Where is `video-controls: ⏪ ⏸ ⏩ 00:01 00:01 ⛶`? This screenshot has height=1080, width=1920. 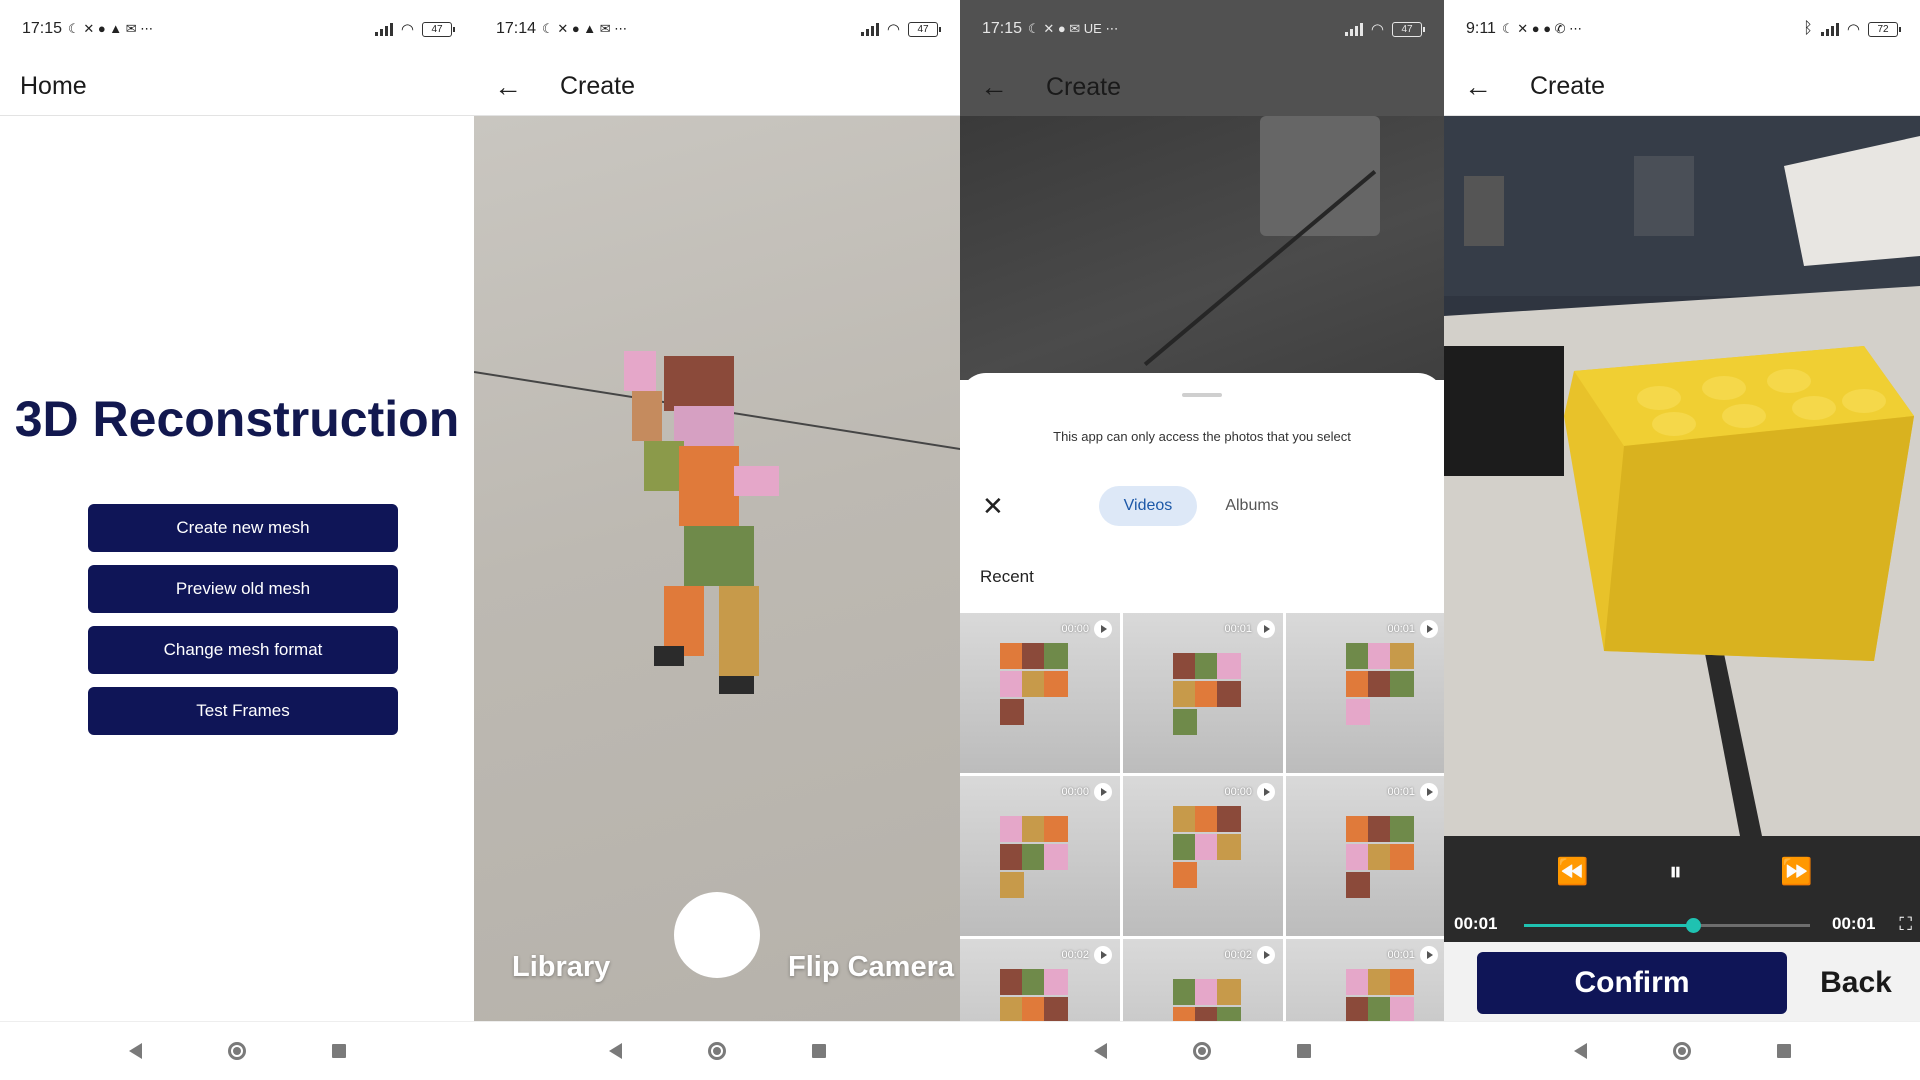 video-controls: ⏪ ⏸ ⏩ 00:01 00:01 ⛶ is located at coordinates (1682, 889).